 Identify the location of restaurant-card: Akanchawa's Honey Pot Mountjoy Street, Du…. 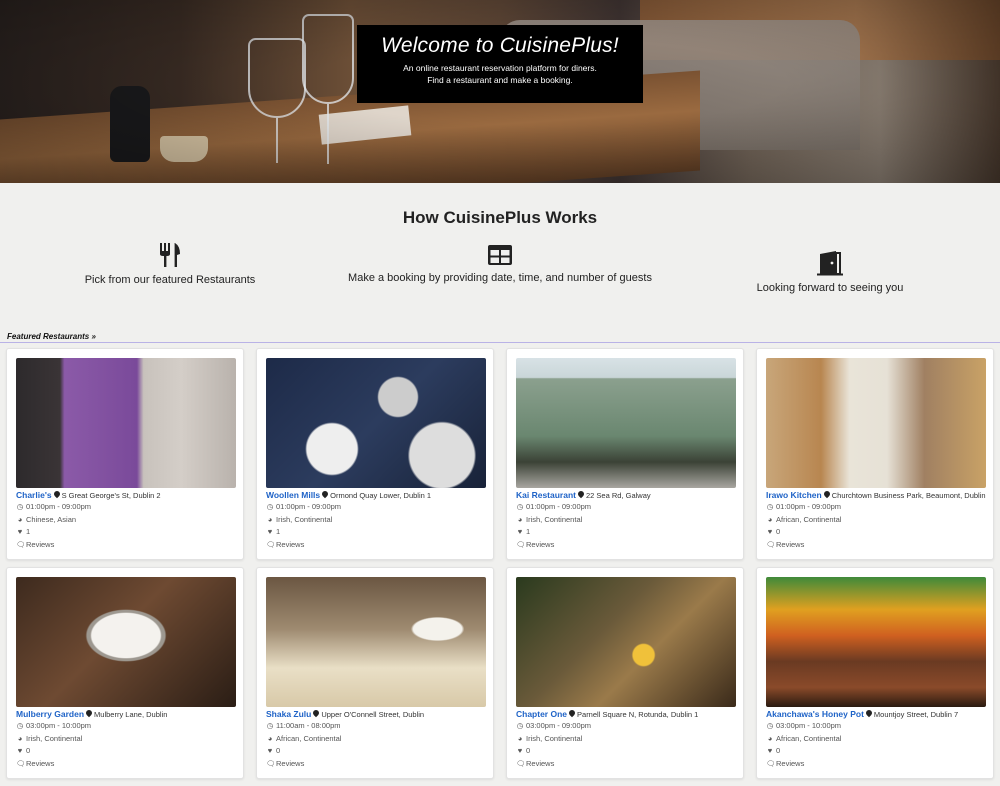
(875, 673).